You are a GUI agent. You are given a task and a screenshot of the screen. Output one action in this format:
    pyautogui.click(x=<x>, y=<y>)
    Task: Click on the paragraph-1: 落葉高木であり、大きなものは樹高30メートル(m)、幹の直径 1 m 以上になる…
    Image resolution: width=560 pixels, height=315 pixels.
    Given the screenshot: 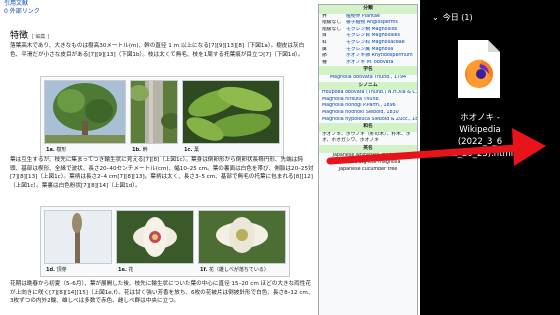 What is the action you would take?
    pyautogui.click(x=157, y=50)
    